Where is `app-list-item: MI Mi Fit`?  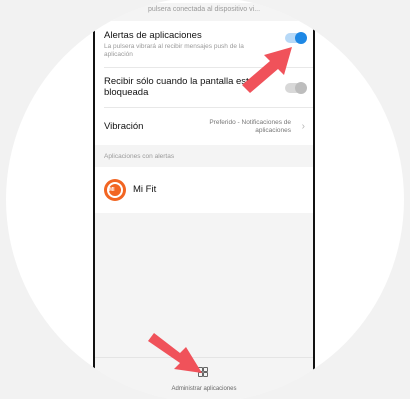
app-list-item: MI Mi Fit is located at coordinates (204, 190).